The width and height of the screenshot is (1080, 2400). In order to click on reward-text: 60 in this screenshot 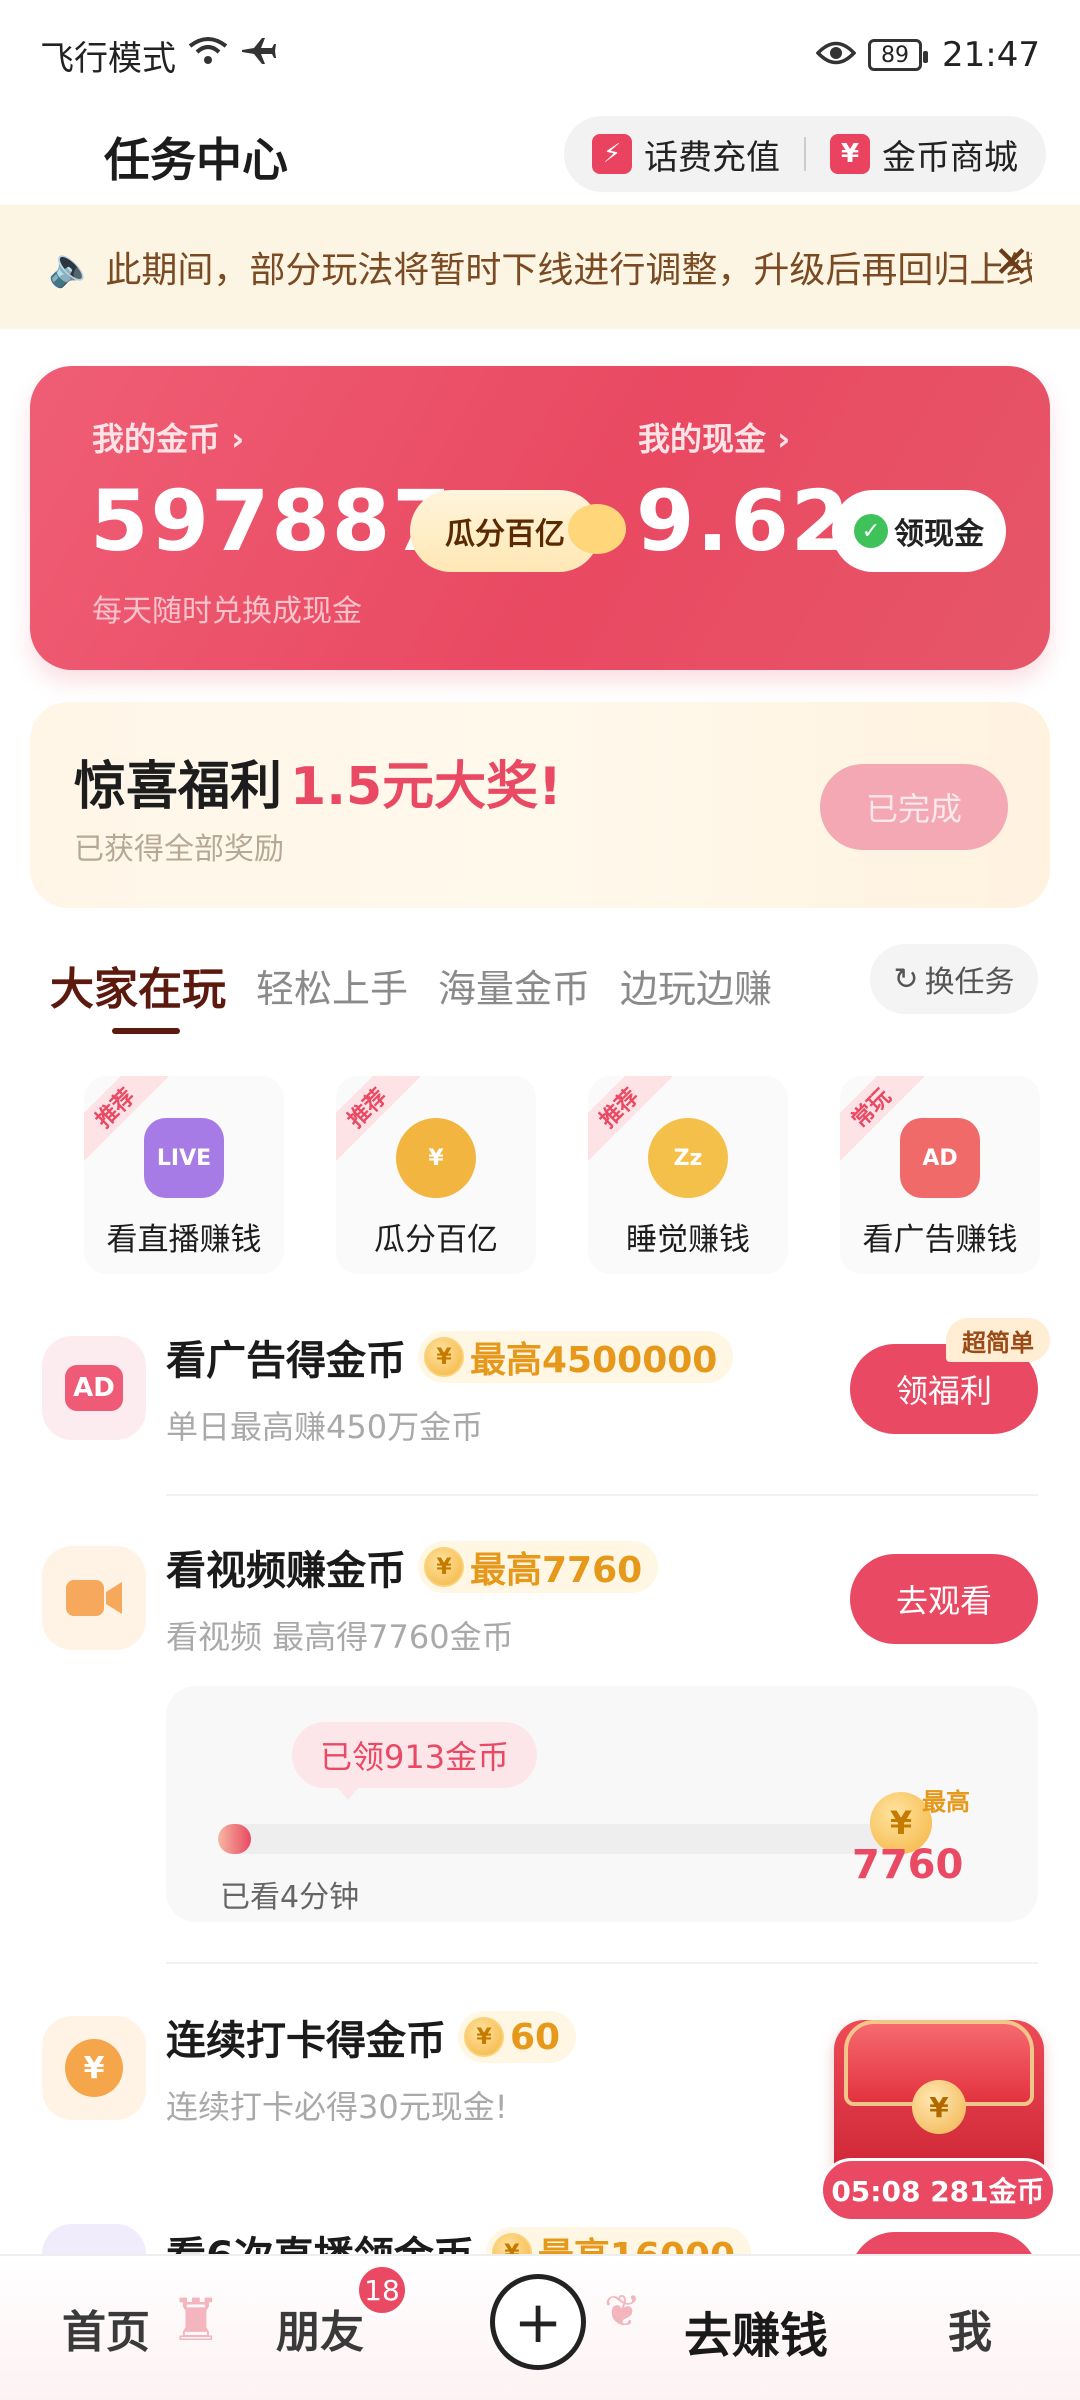, I will do `click(535, 2037)`.